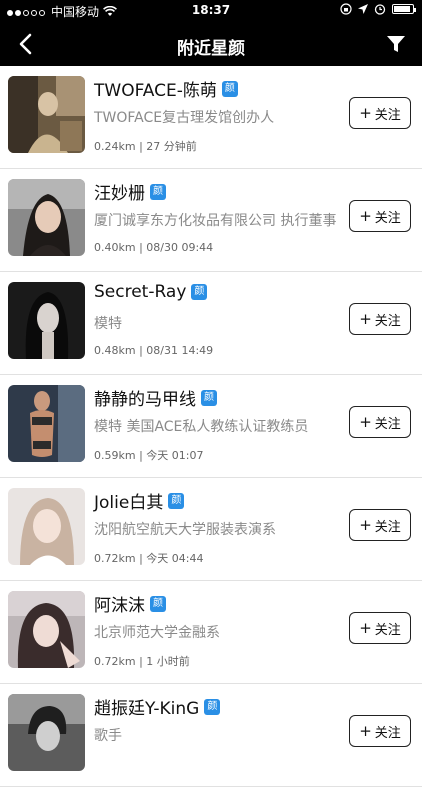  Describe the element at coordinates (142, 661) in the screenshot. I see `distance-time: 0.72km | 1 小时前` at that location.